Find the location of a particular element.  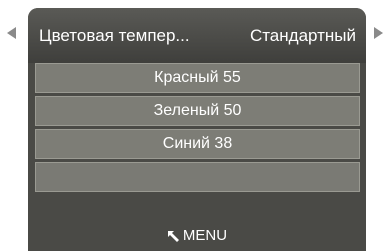

blue-channel-label: Синий 38 is located at coordinates (197, 143).